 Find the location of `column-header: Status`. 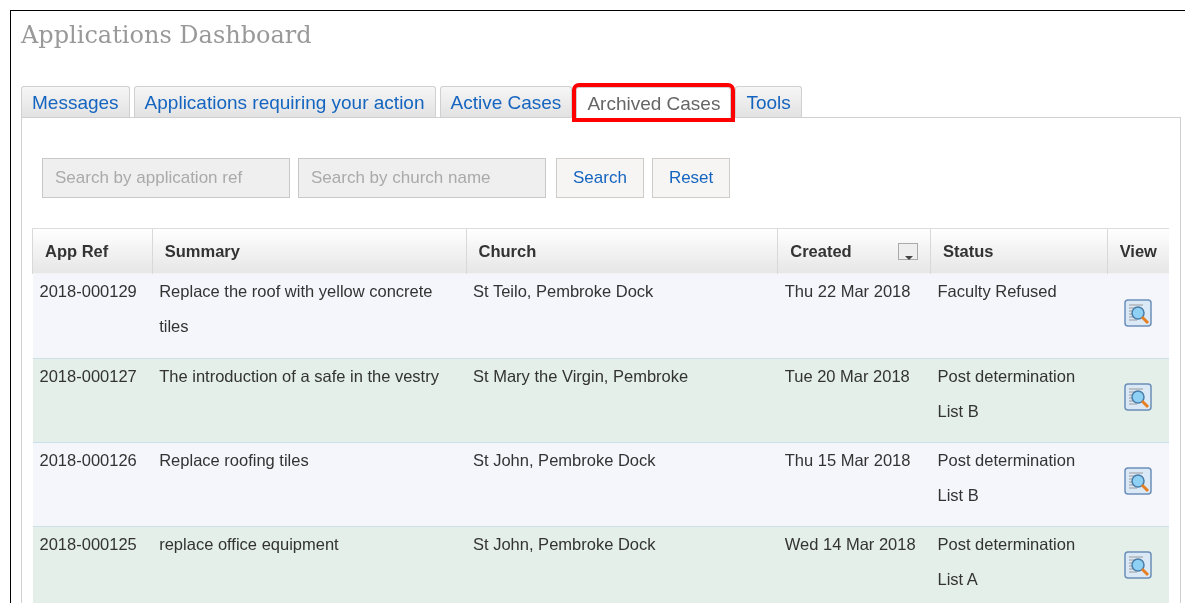

column-header: Status is located at coordinates (1019, 251).